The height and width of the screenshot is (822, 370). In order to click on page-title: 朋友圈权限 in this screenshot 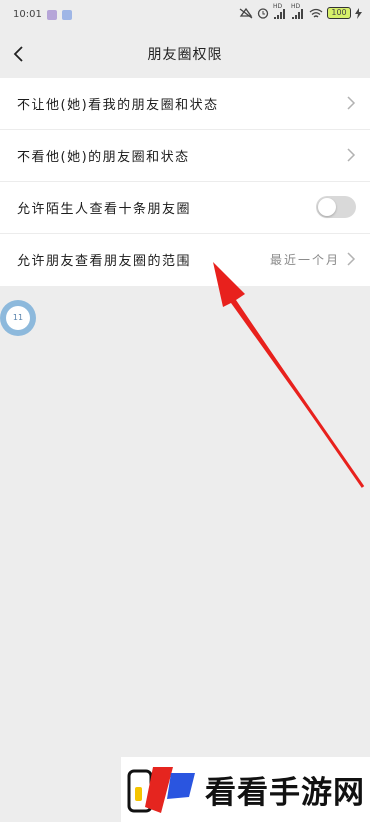, I will do `click(185, 55)`.